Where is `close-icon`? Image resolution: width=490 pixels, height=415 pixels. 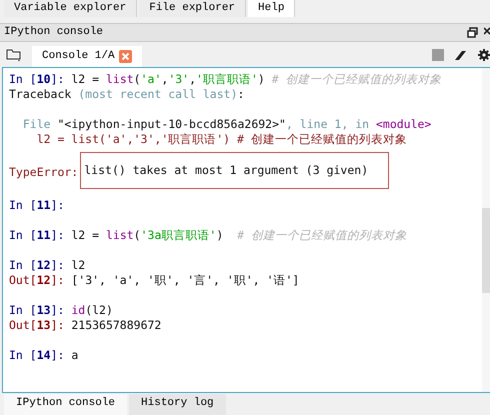 close-icon is located at coordinates (487, 32).